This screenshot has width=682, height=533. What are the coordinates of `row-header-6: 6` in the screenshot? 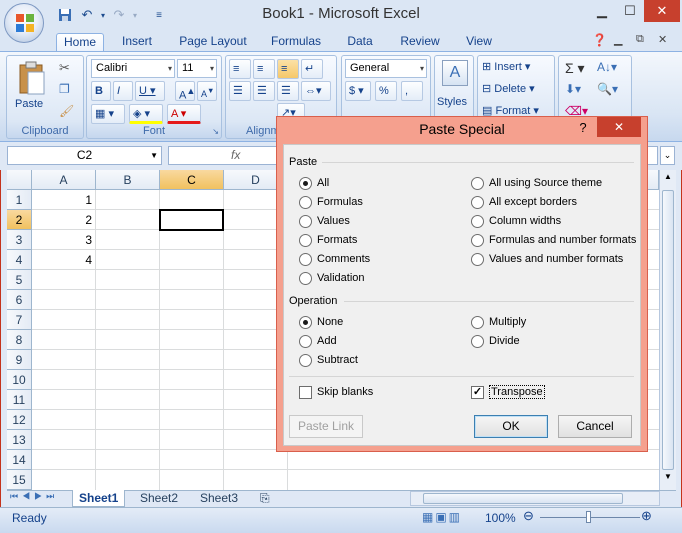 It's located at (19, 300).